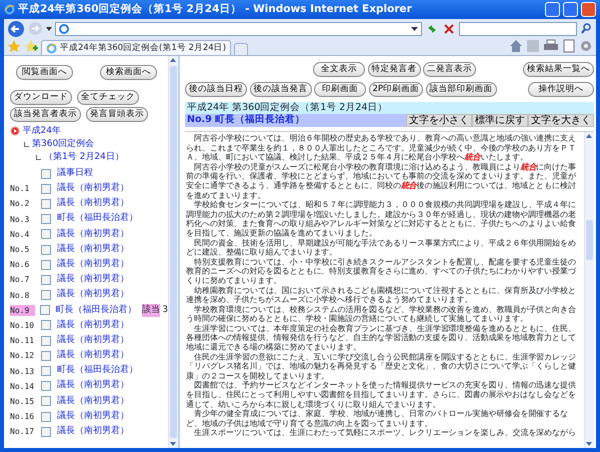  What do you see at coordinates (461, 89) in the screenshot?
I see `action-button: 該当部印刷画面` at bounding box center [461, 89].